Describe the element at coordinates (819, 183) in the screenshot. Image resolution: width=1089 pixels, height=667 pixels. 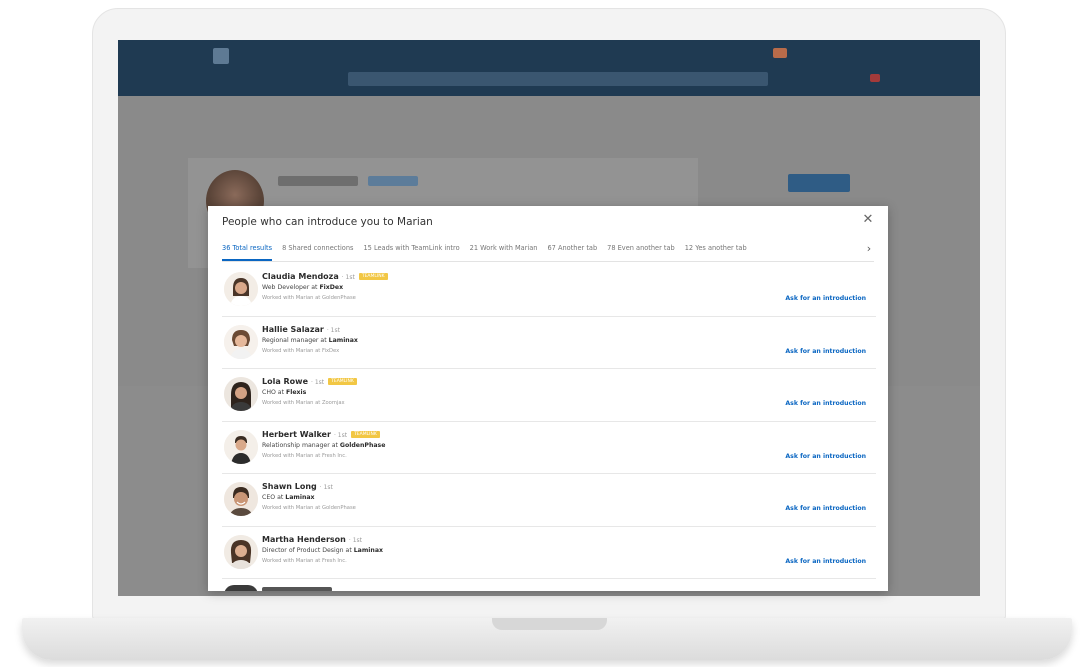
I see `background-action-button` at that location.